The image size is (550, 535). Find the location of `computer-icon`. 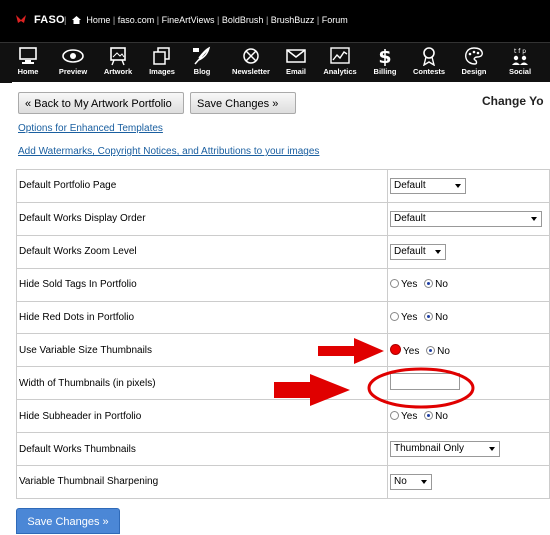

computer-icon is located at coordinates (28, 55).